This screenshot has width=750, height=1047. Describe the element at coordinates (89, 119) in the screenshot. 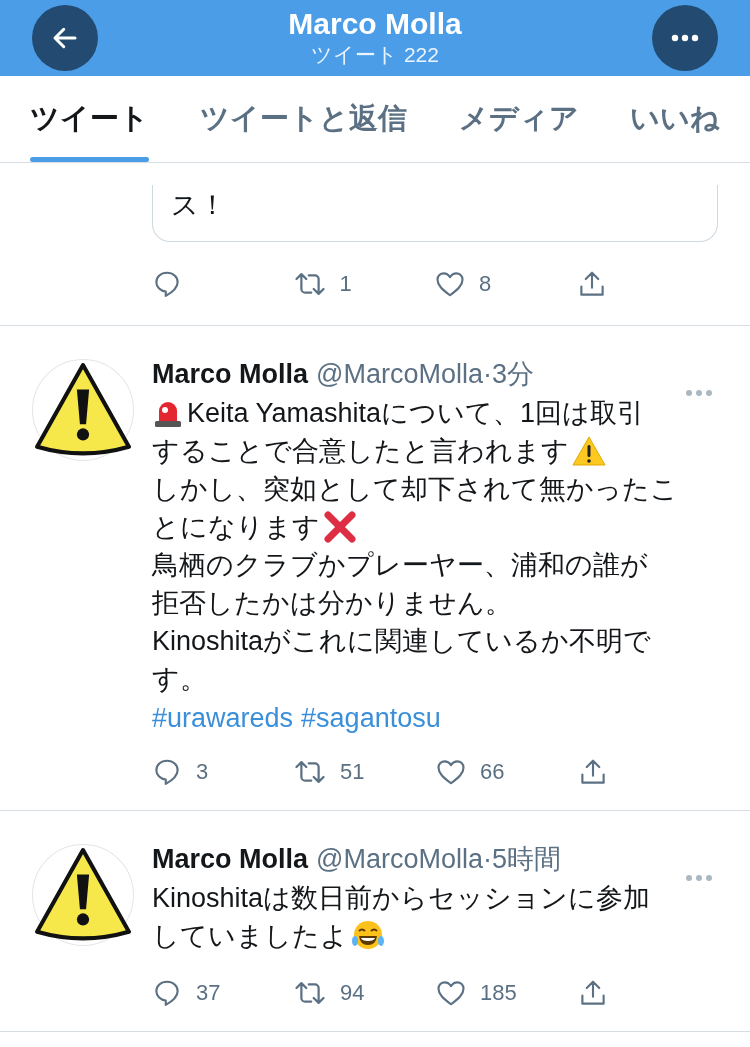

I see `tab: ツイート` at that location.